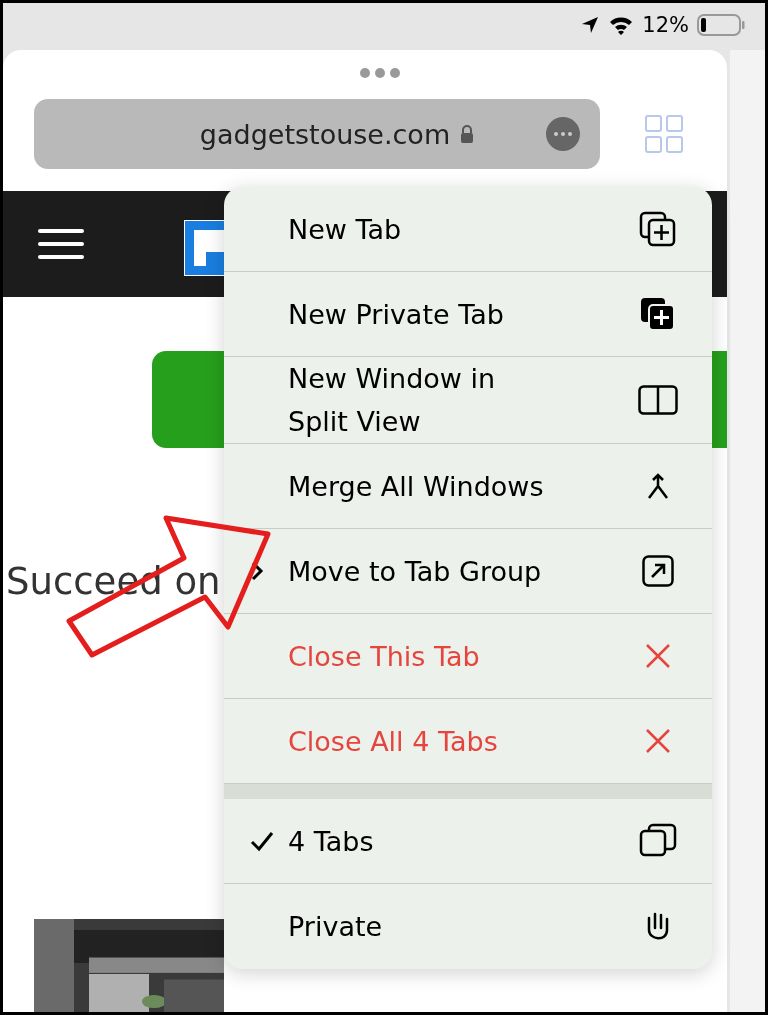 Image resolution: width=768 pixels, height=1015 pixels. What do you see at coordinates (61, 244) in the screenshot?
I see `menu-icon` at bounding box center [61, 244].